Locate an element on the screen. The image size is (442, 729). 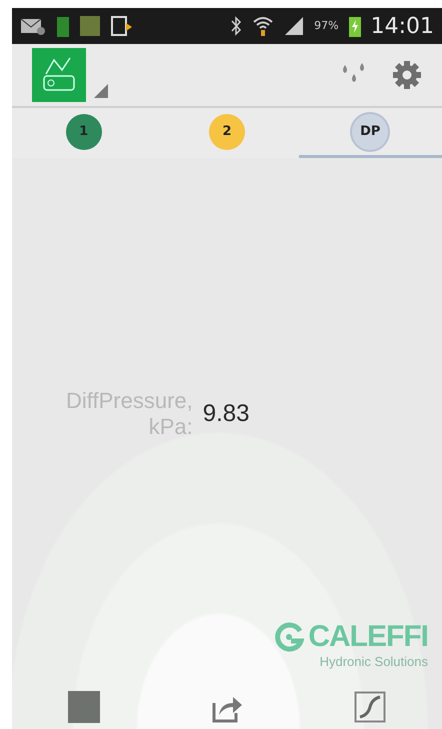
tab: 2 is located at coordinates (227, 133).